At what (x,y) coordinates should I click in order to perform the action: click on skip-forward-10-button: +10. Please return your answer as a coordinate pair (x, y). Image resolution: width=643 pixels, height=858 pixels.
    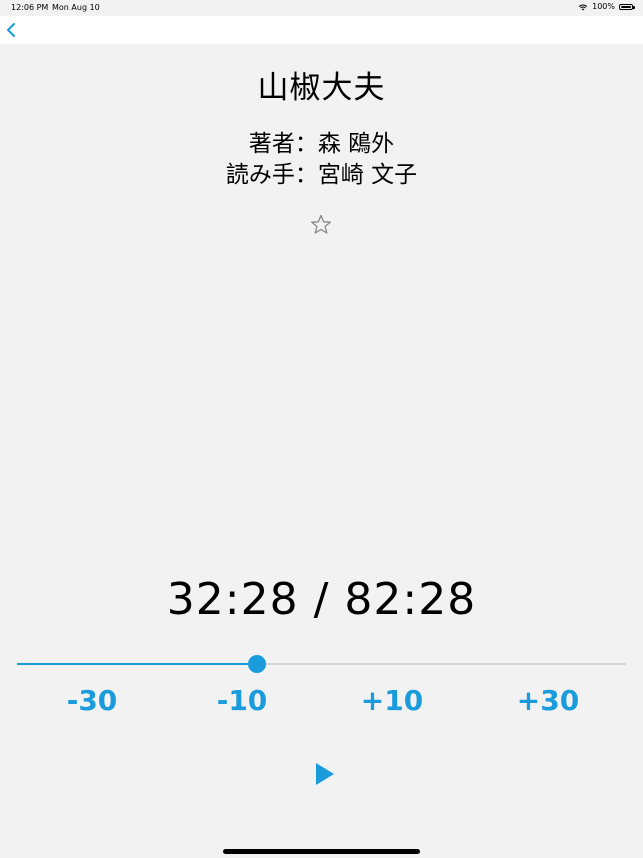
    Looking at the image, I should click on (392, 700).